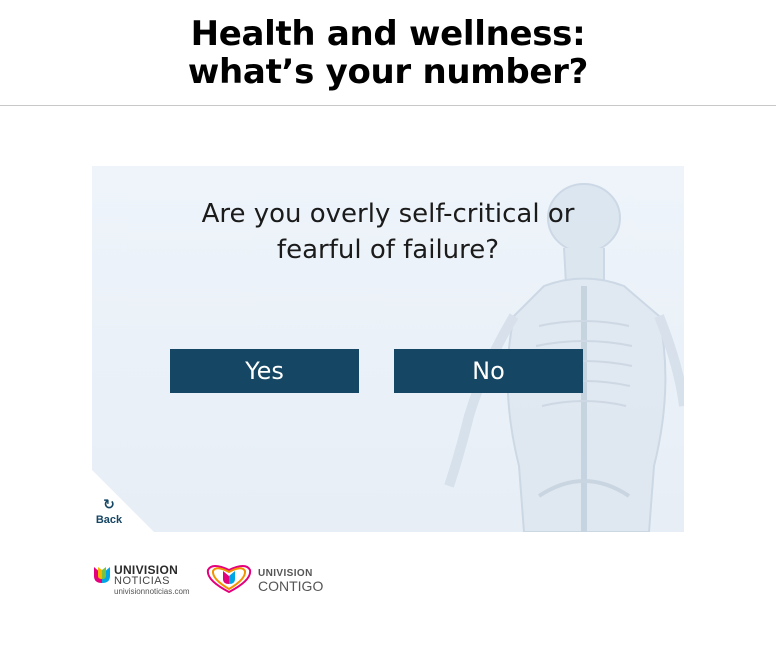 This screenshot has width=776, height=646. I want to click on univision-noticias-logo: UNIVISION NOTICIAS univisionnoticias.com, so click(146, 580).